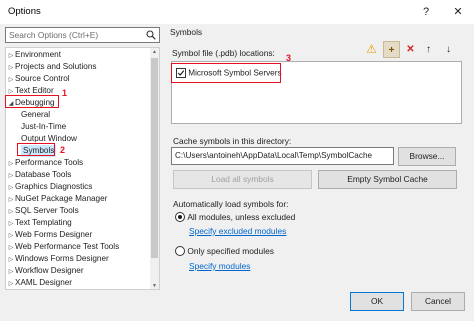 The height and width of the screenshot is (321, 474). Describe the element at coordinates (448, 49) in the screenshot. I see `move-down-arrow-icon: ↓` at that location.